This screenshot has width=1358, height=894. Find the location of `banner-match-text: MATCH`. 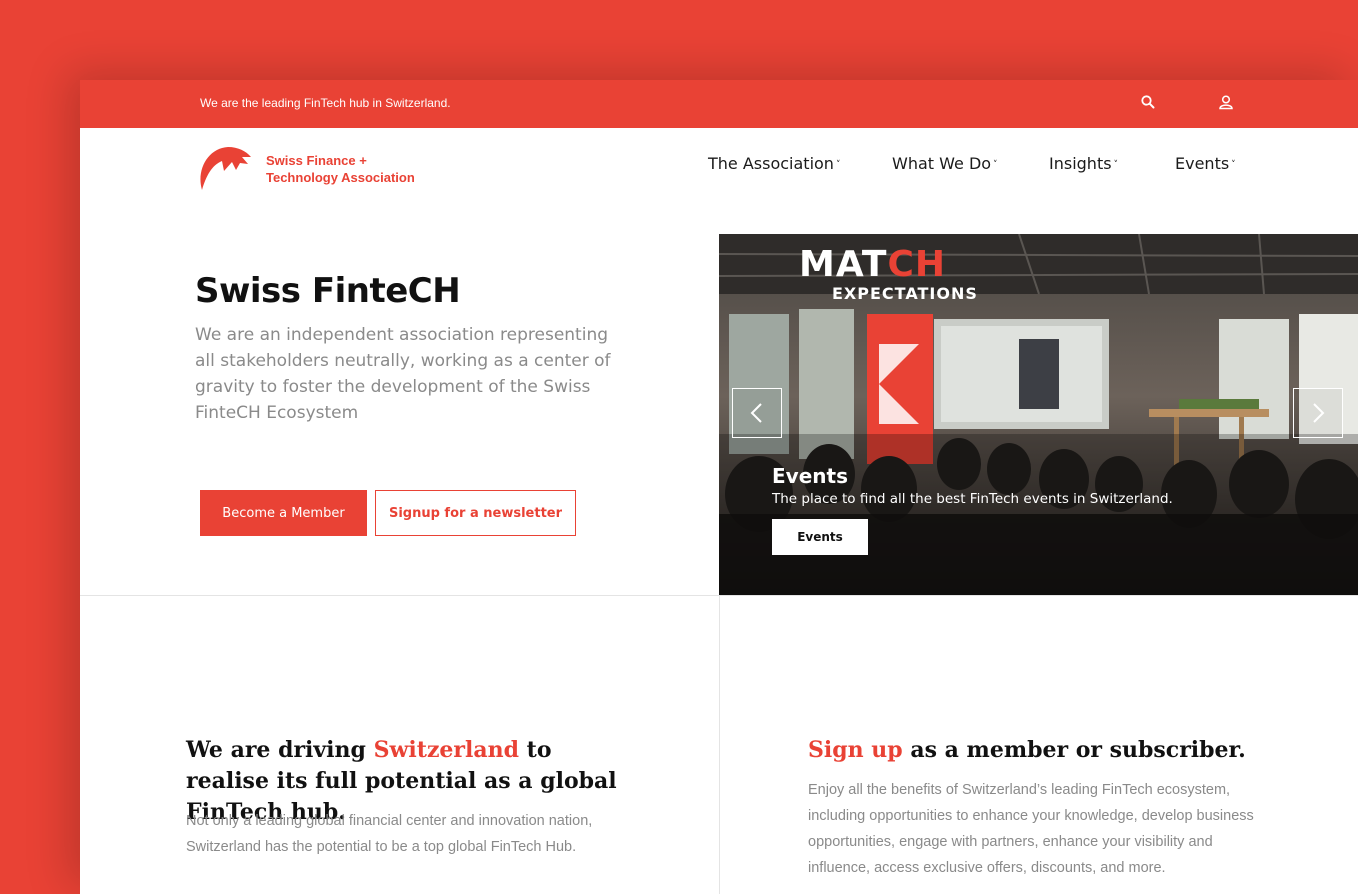

banner-match-text: MATCH is located at coordinates (873, 264).